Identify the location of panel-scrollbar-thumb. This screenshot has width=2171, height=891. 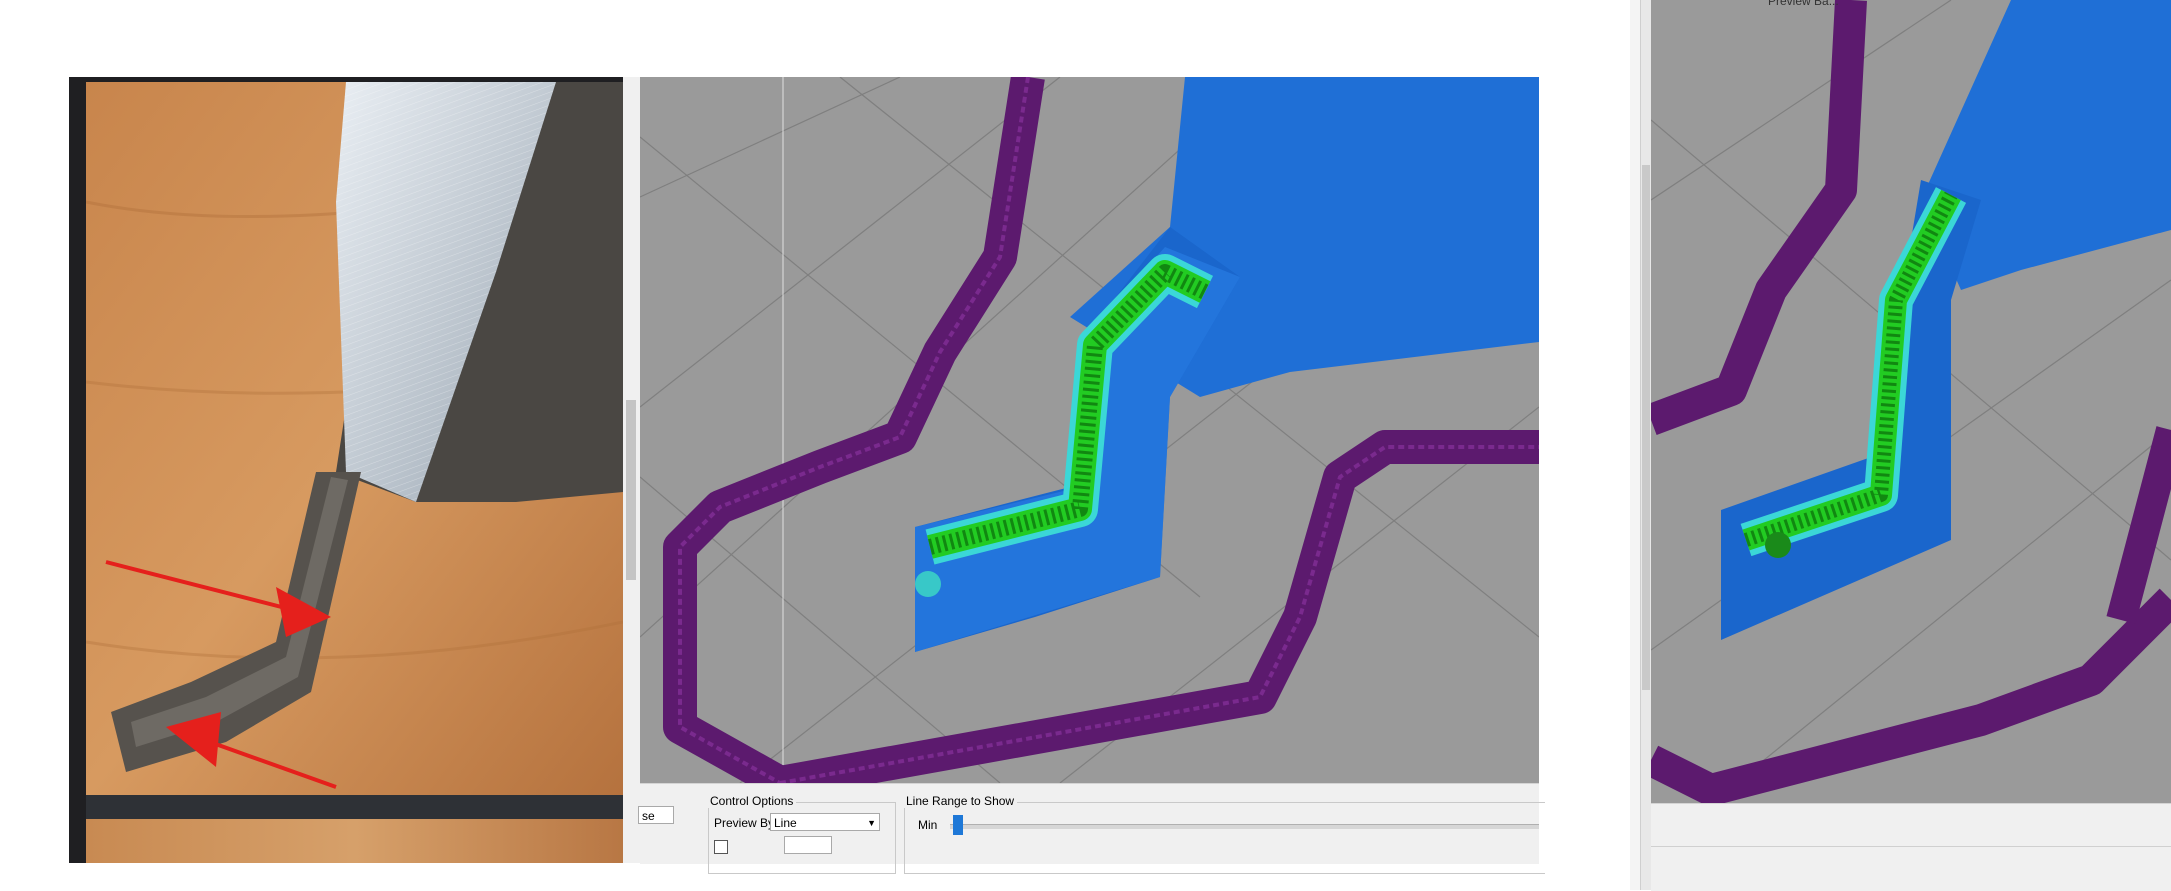
(631, 490).